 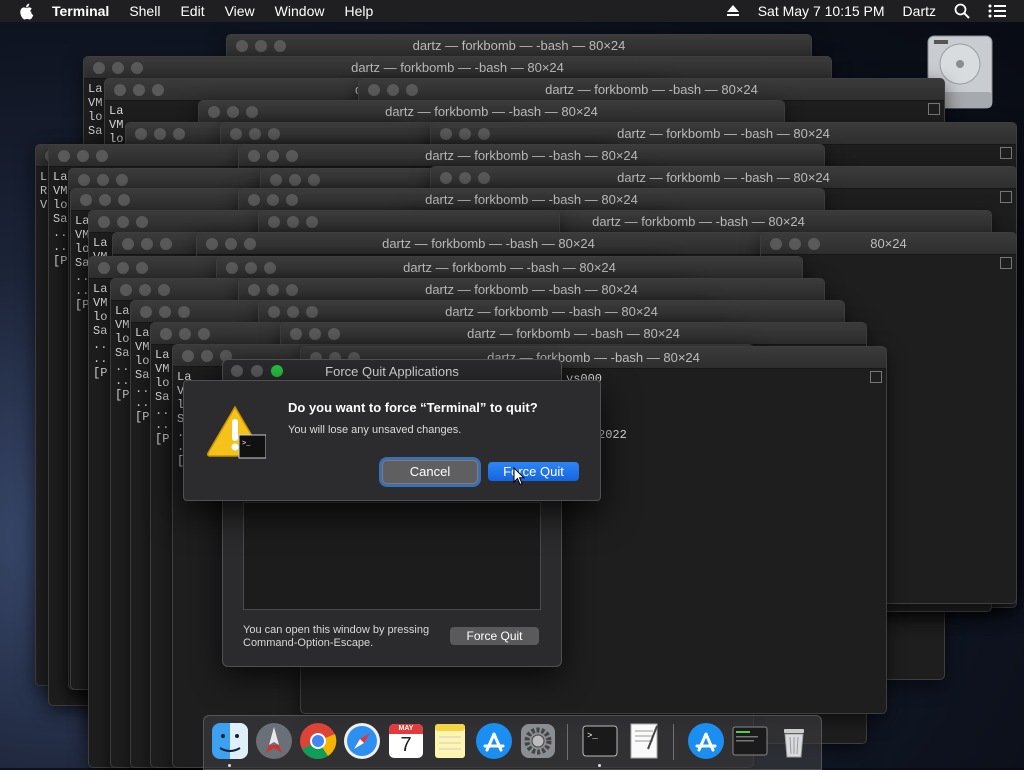 I want to click on terminal-titlebar: 80×24, so click(x=888, y=244).